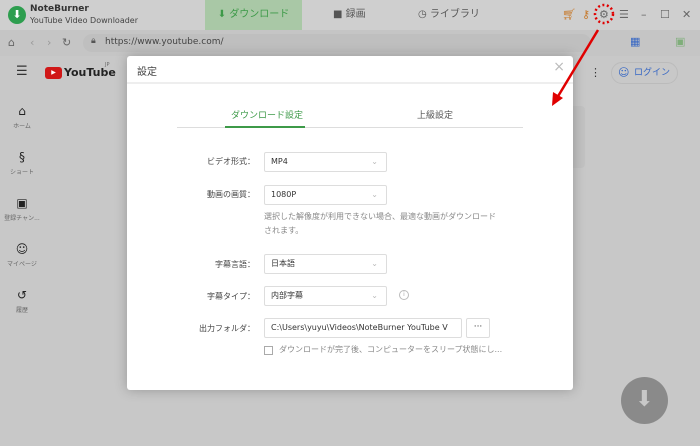 This screenshot has height=446, width=700. I want to click on highlight-circle, so click(604, 14).